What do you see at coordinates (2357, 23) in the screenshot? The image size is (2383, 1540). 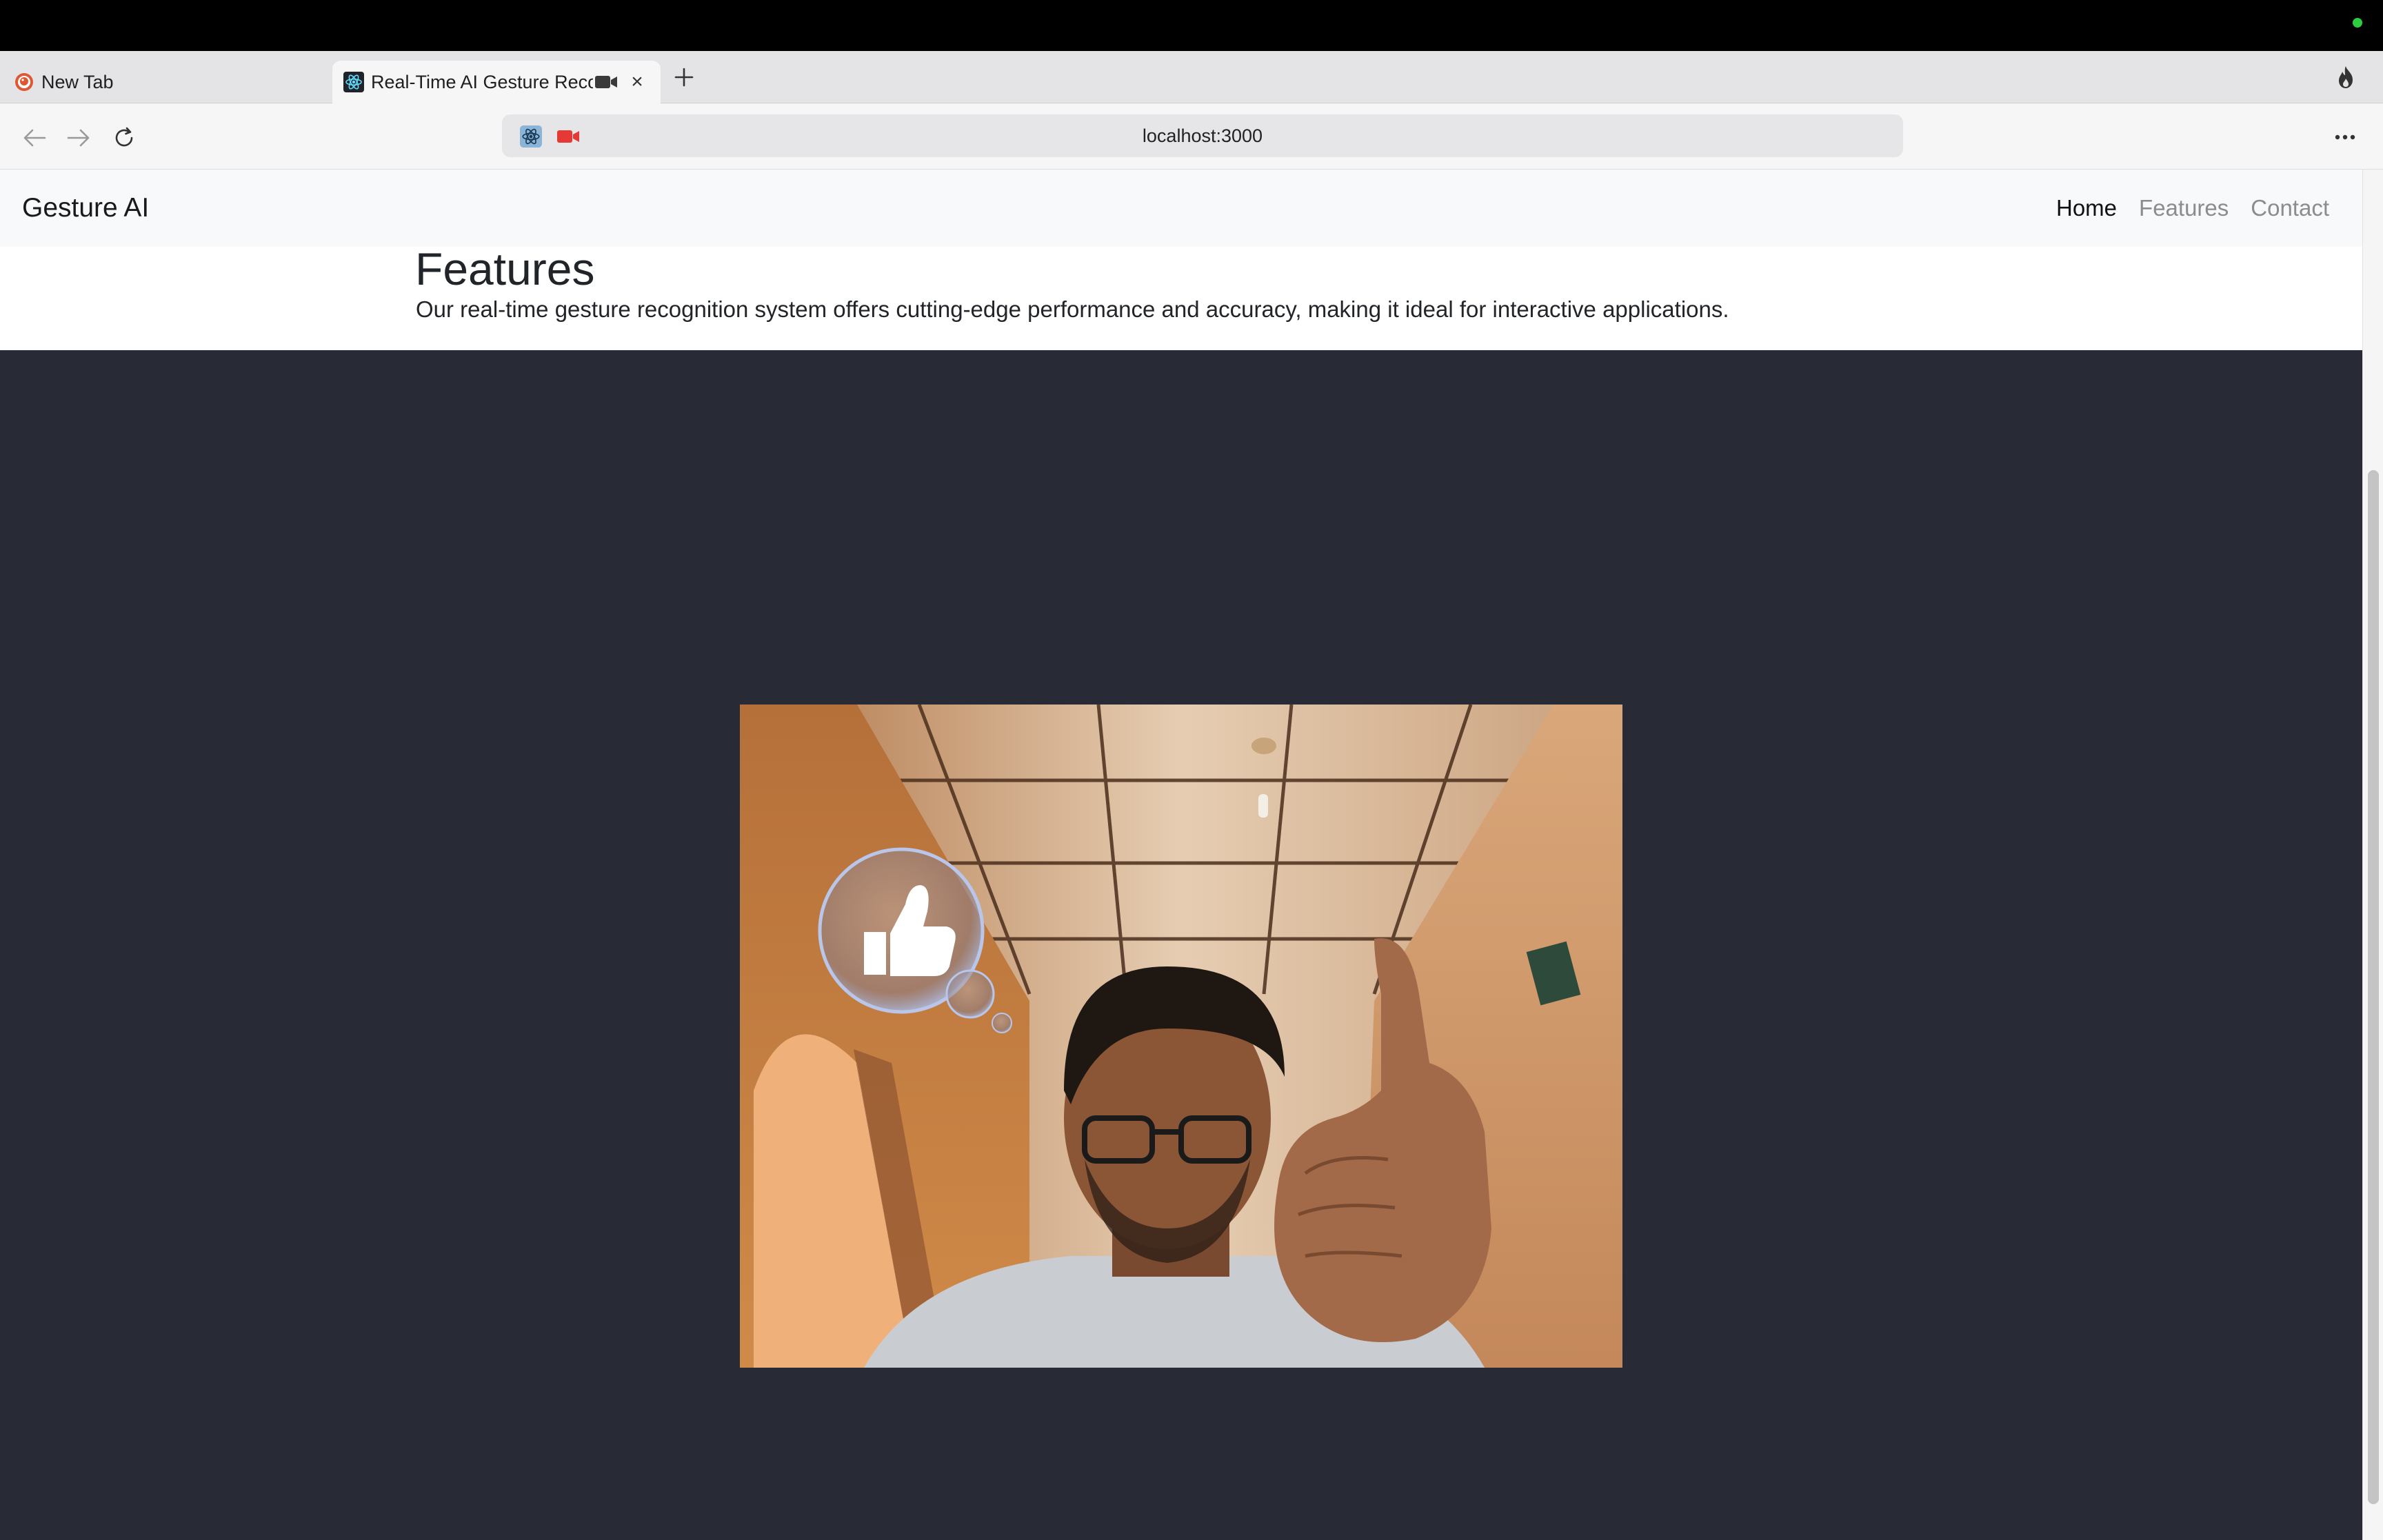 I see `camera-indicator-icon` at bounding box center [2357, 23].